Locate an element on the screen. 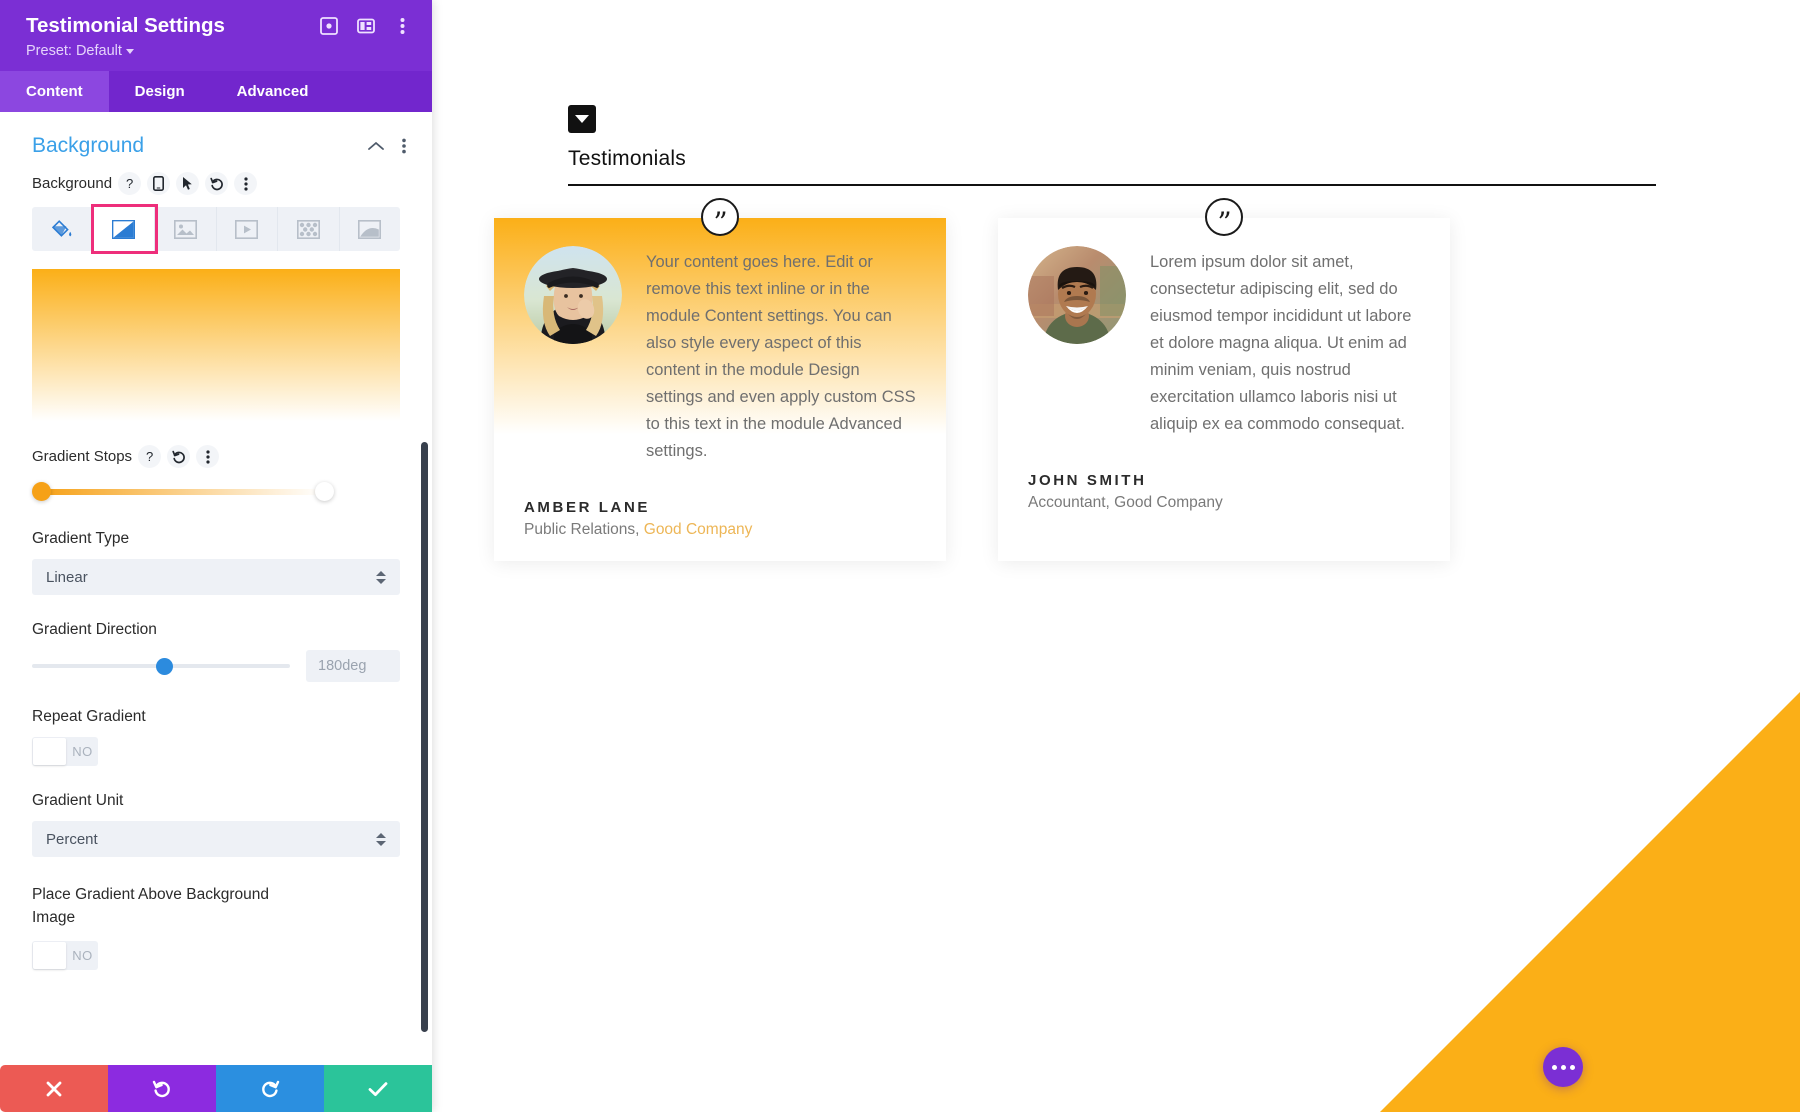 This screenshot has height=1112, width=1800. section-header: Testimonials is located at coordinates (1112, 145).